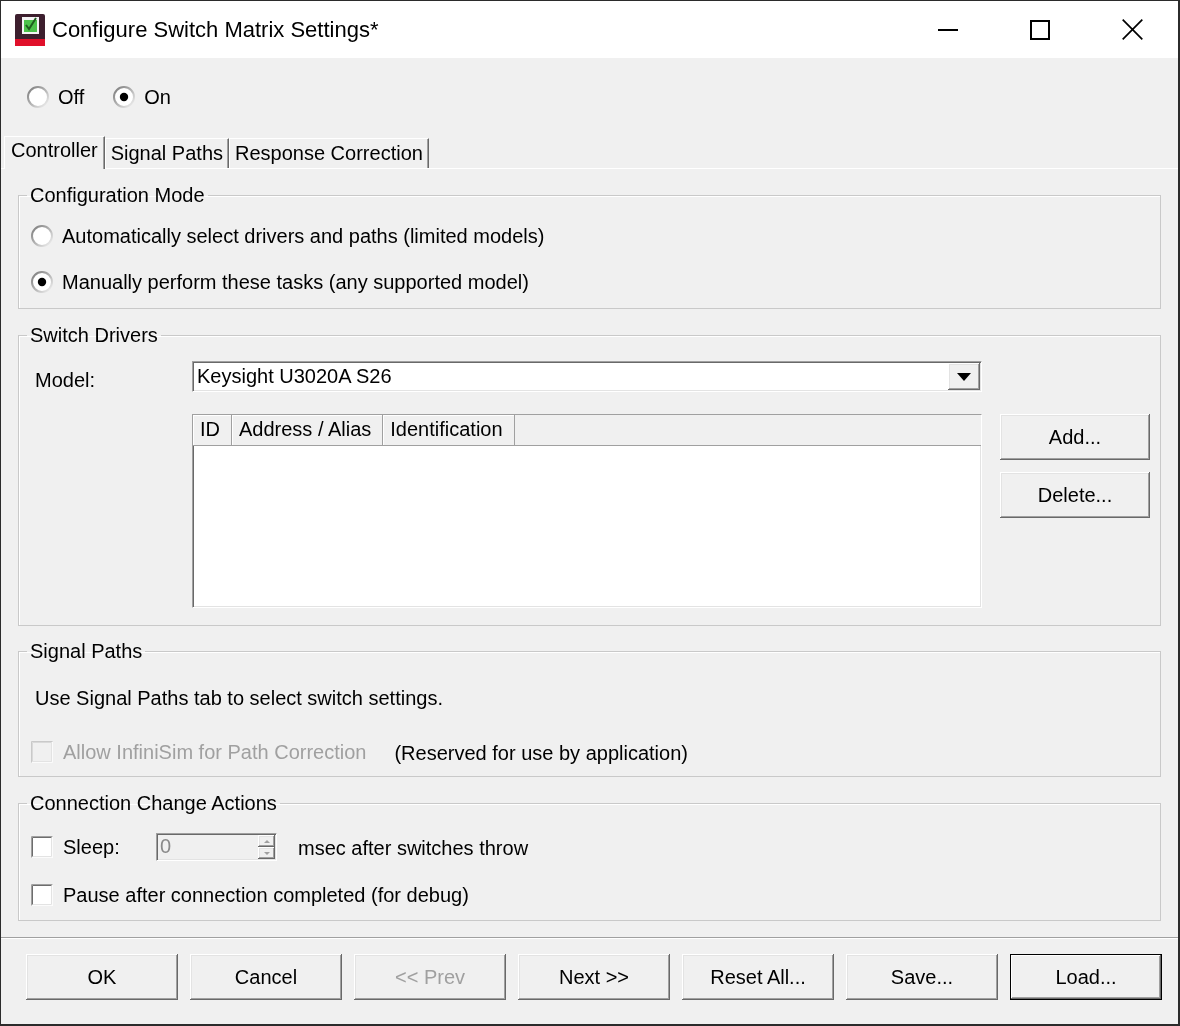 Image resolution: width=1180 pixels, height=1026 pixels. Describe the element at coordinates (153, 803) in the screenshot. I see `group-title: Connection Change Actions` at that location.